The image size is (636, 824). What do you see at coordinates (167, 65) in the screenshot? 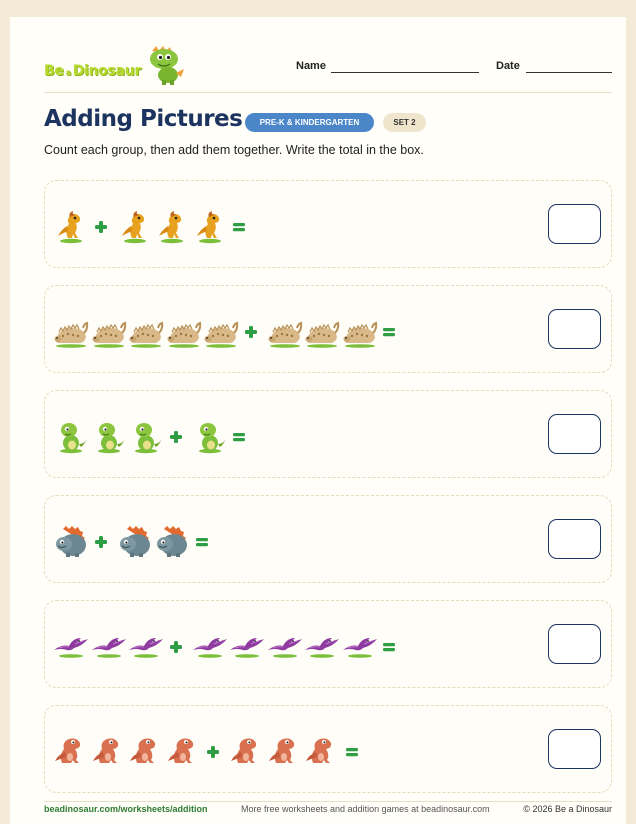
I see `logo-dino-icon` at bounding box center [167, 65].